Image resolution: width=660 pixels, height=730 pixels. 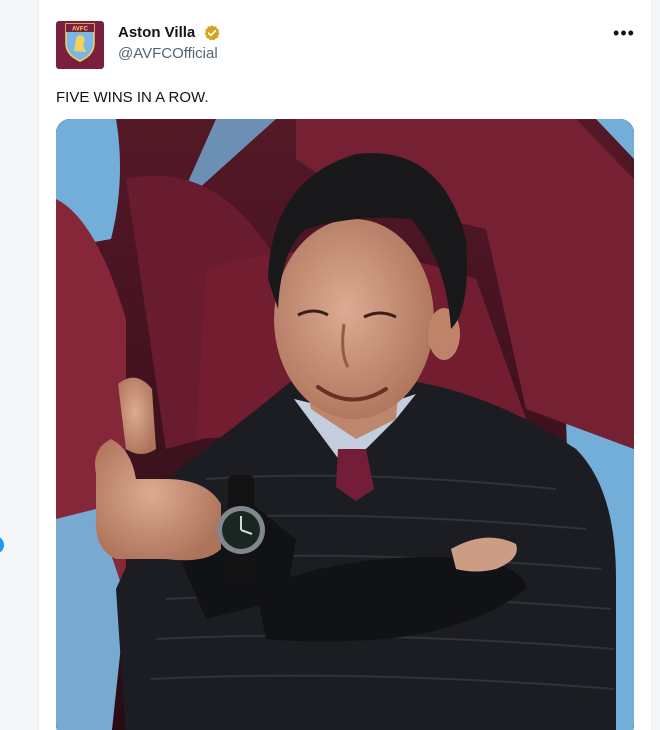 I want to click on more-options-button: •••, so click(x=624, y=33).